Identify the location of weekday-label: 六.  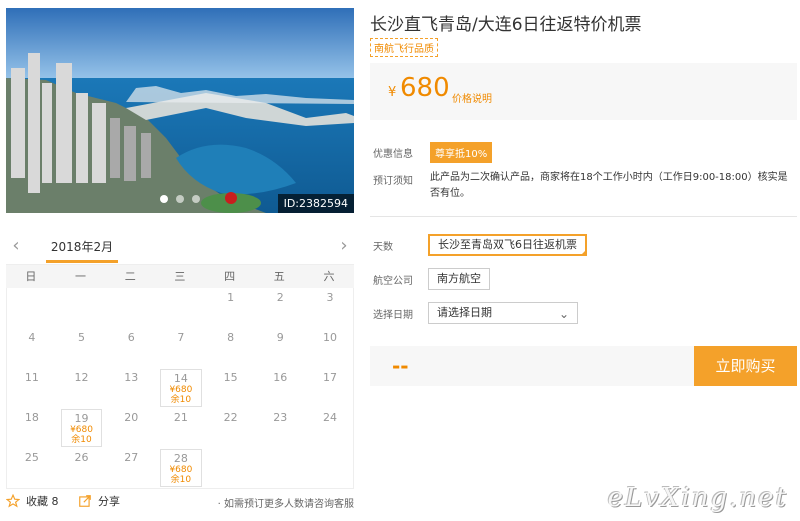
(329, 276).